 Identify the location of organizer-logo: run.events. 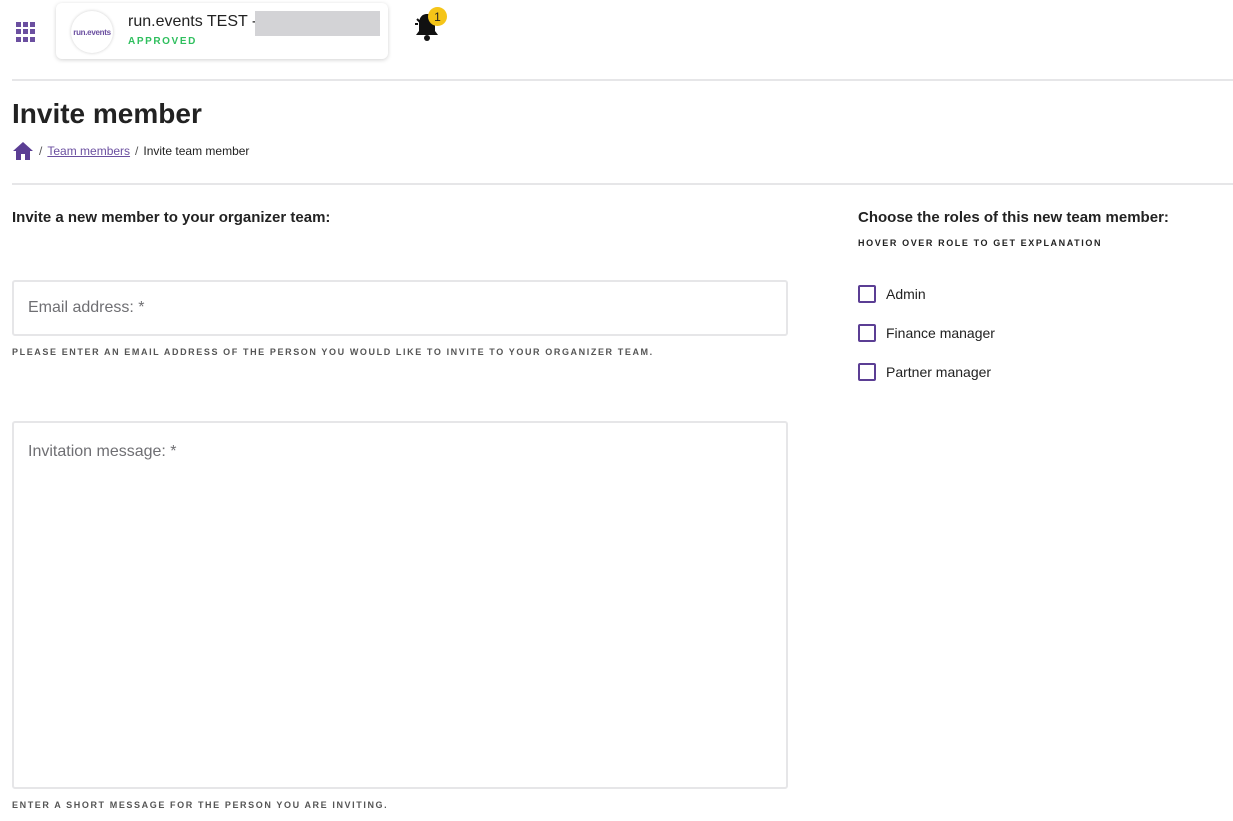
(92, 32).